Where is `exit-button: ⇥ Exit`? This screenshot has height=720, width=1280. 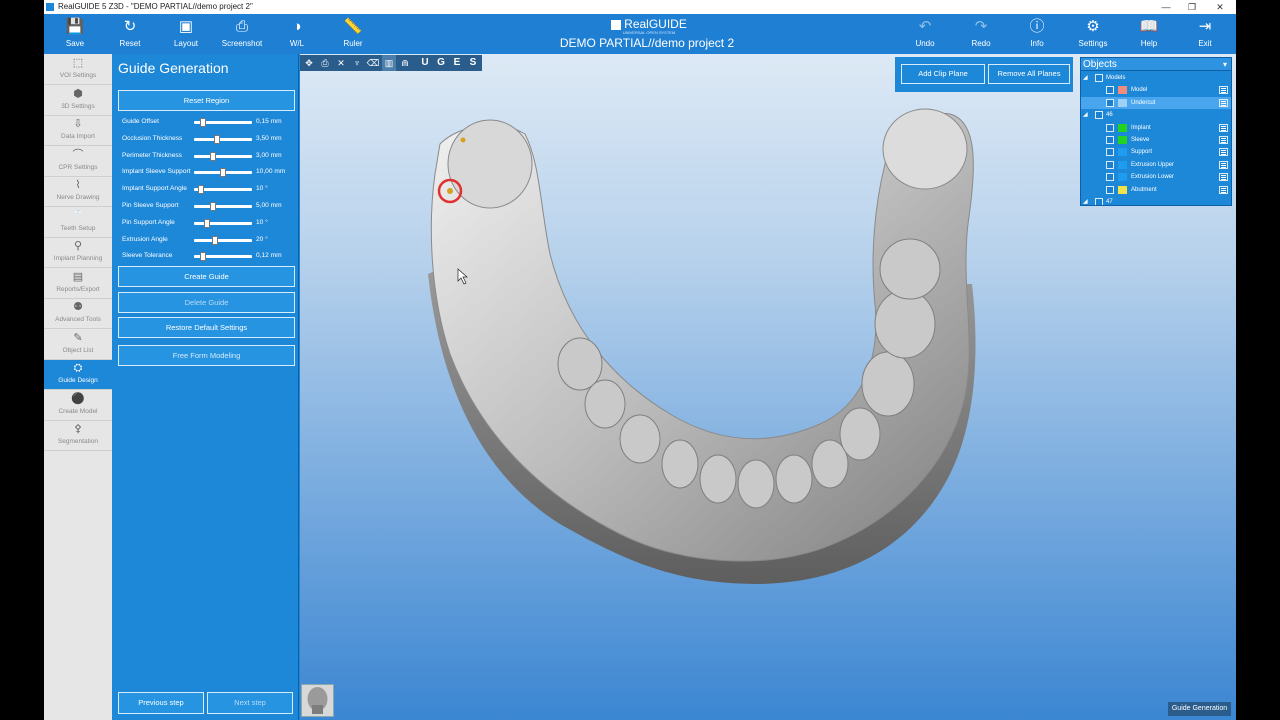
exit-button: ⇥ Exit is located at coordinates (1205, 34).